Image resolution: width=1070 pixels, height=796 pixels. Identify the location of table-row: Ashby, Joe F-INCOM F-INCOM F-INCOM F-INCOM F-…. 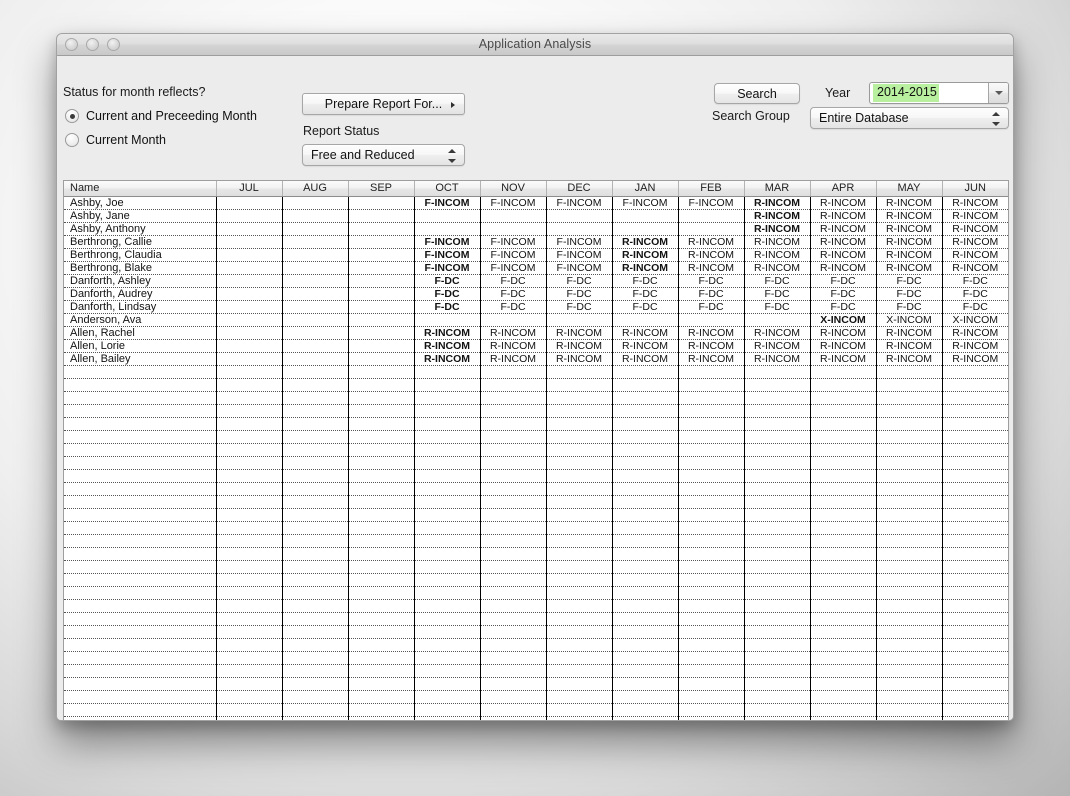
(536, 203).